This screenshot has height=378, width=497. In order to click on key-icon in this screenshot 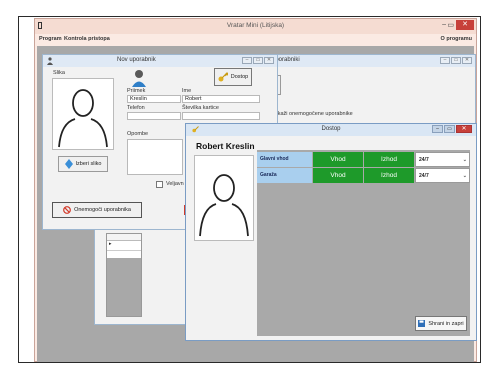, I will do `click(223, 77)`.